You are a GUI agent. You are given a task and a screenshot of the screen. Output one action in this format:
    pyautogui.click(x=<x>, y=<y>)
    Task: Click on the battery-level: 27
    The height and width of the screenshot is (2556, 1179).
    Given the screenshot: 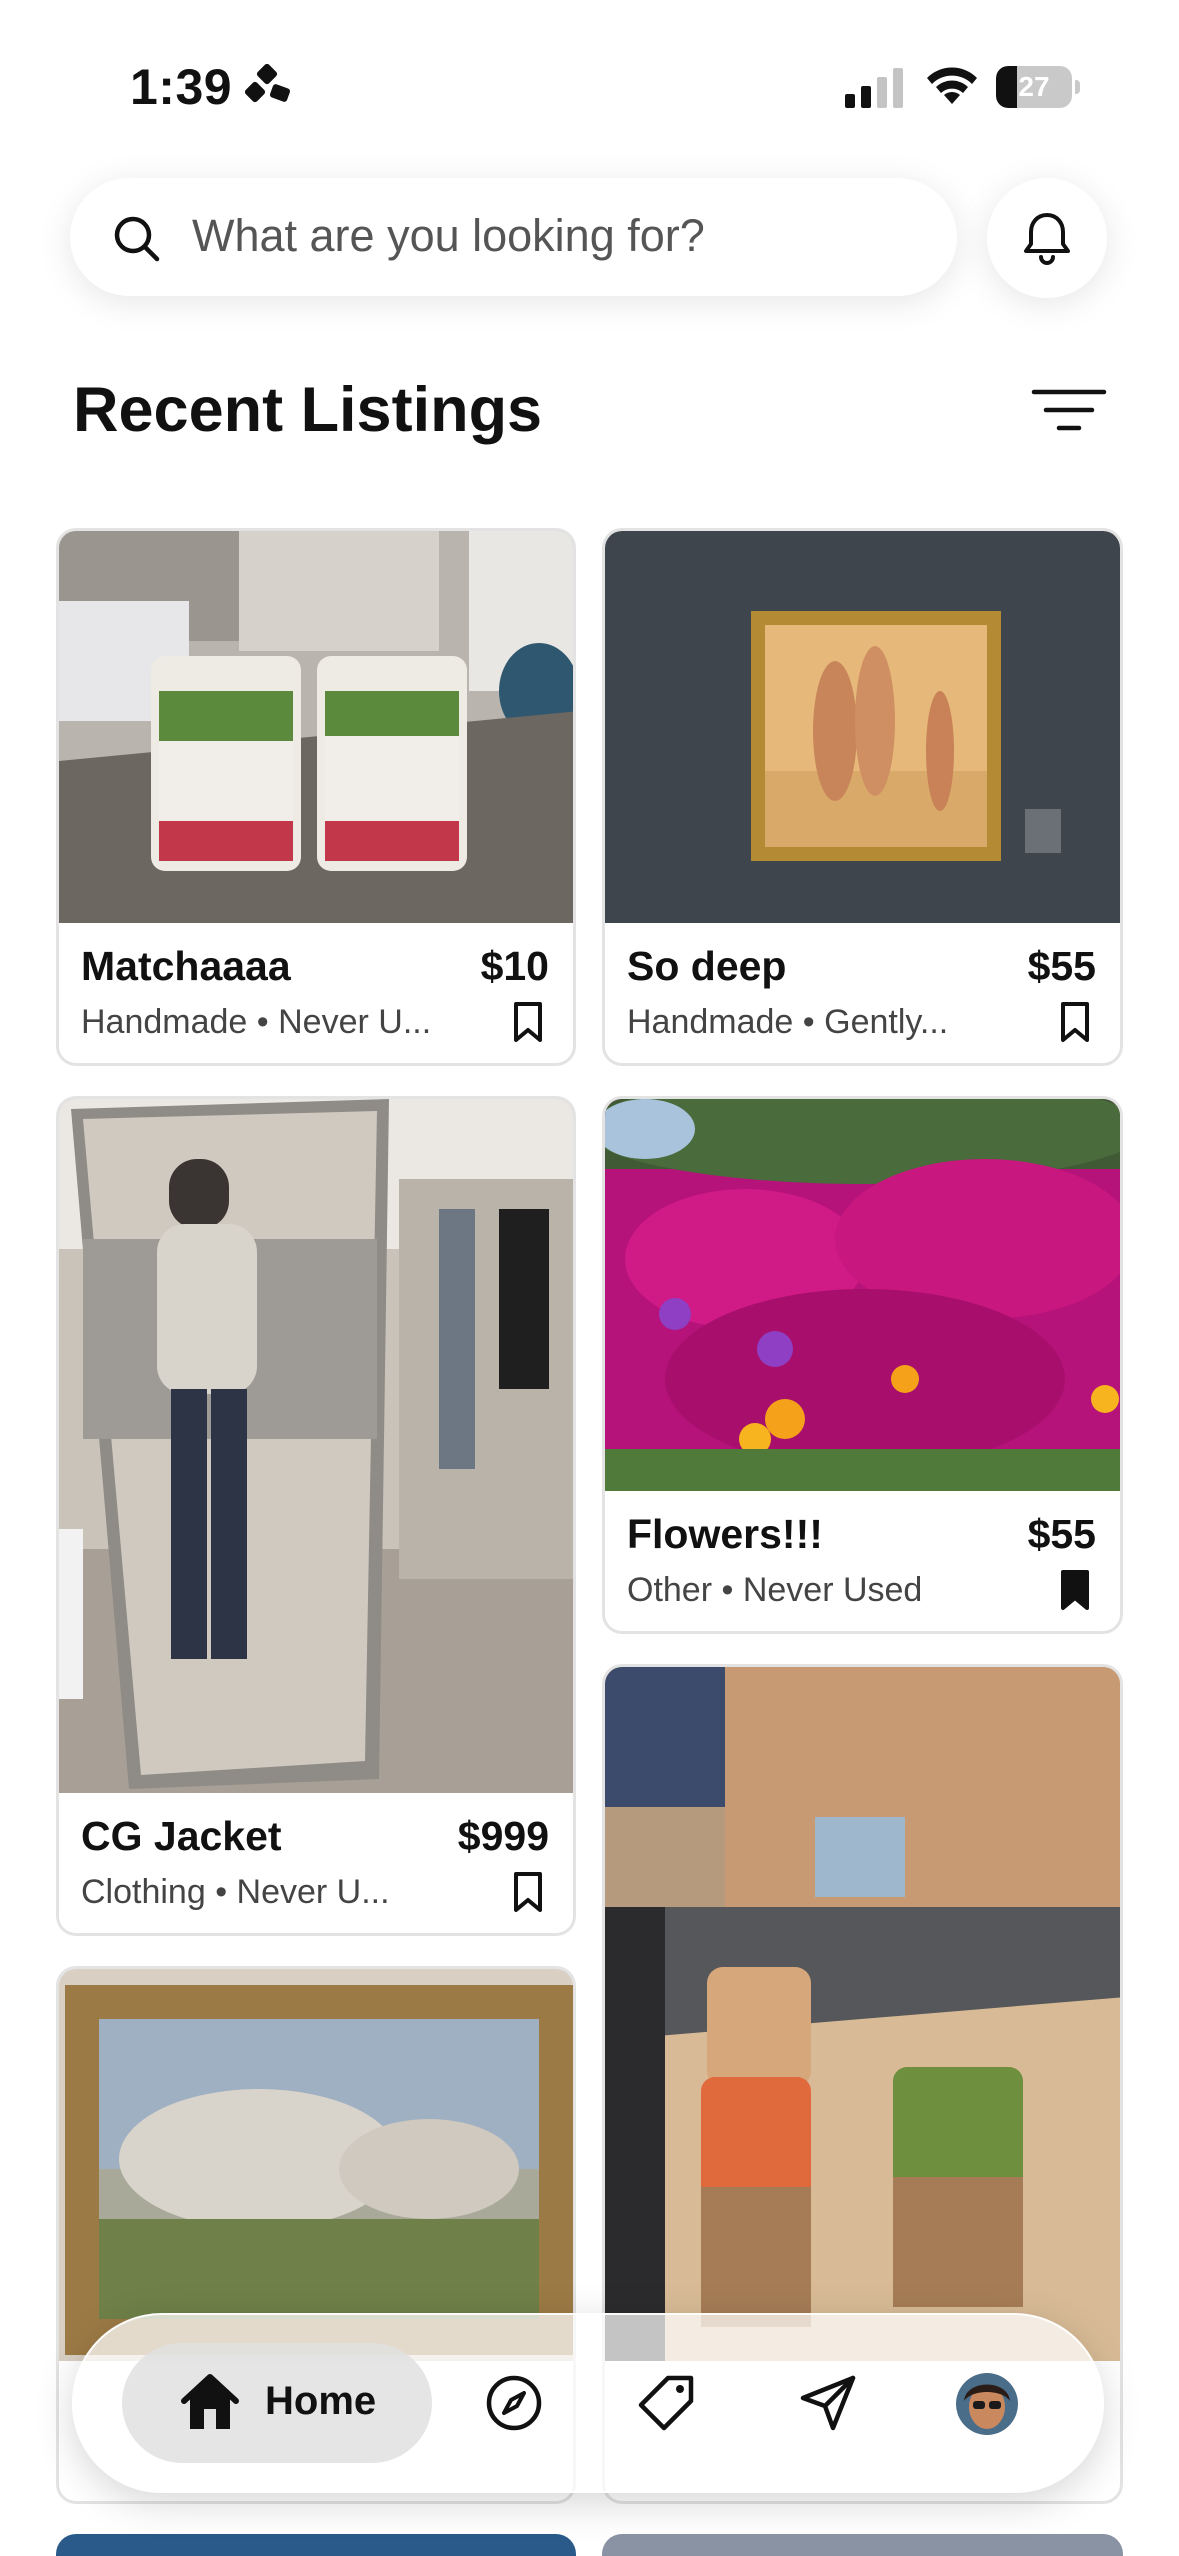 What is the action you would take?
    pyautogui.click(x=1034, y=86)
    